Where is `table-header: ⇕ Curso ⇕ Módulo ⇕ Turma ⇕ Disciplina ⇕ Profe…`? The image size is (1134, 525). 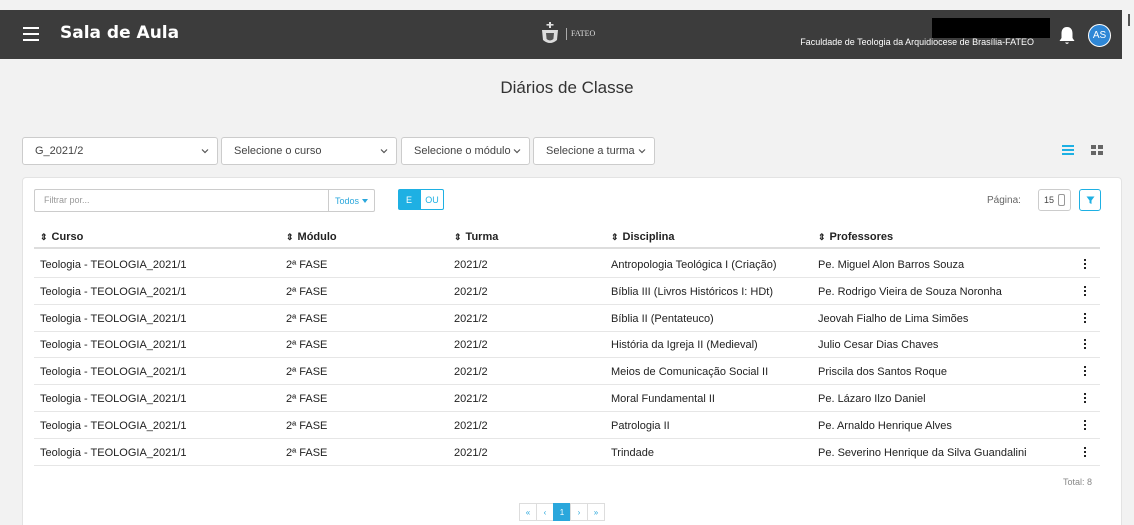 table-header: ⇕ Curso ⇕ Módulo ⇕ Turma ⇕ Disciplina ⇕ Profe… is located at coordinates (567, 237).